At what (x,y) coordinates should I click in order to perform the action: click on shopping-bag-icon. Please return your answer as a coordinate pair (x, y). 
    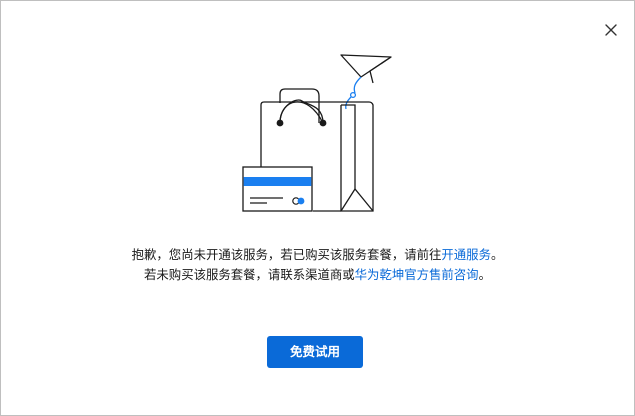
    Looking at the image, I should click on (317, 133).